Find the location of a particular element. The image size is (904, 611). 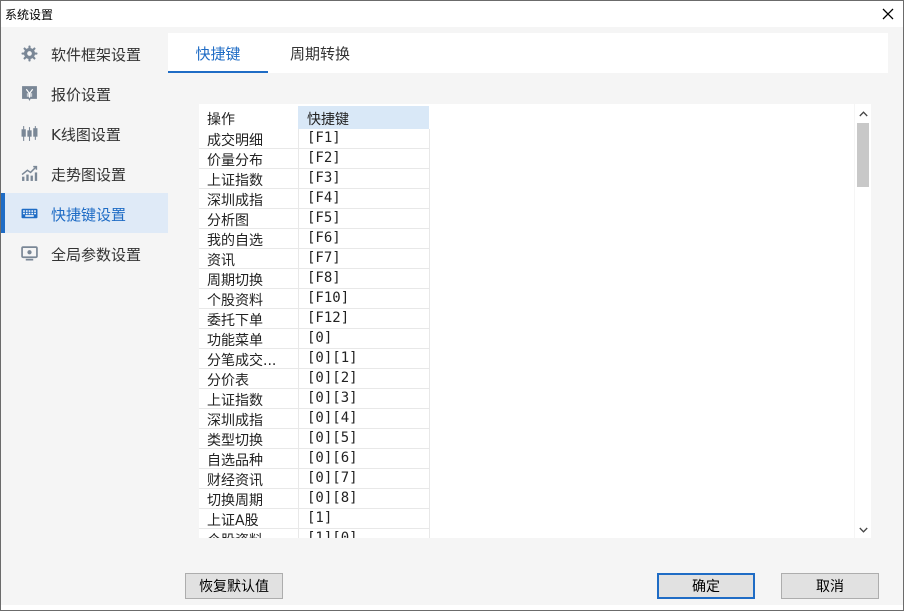

table-row: 类型切换 [0][5] is located at coordinates (314, 439).